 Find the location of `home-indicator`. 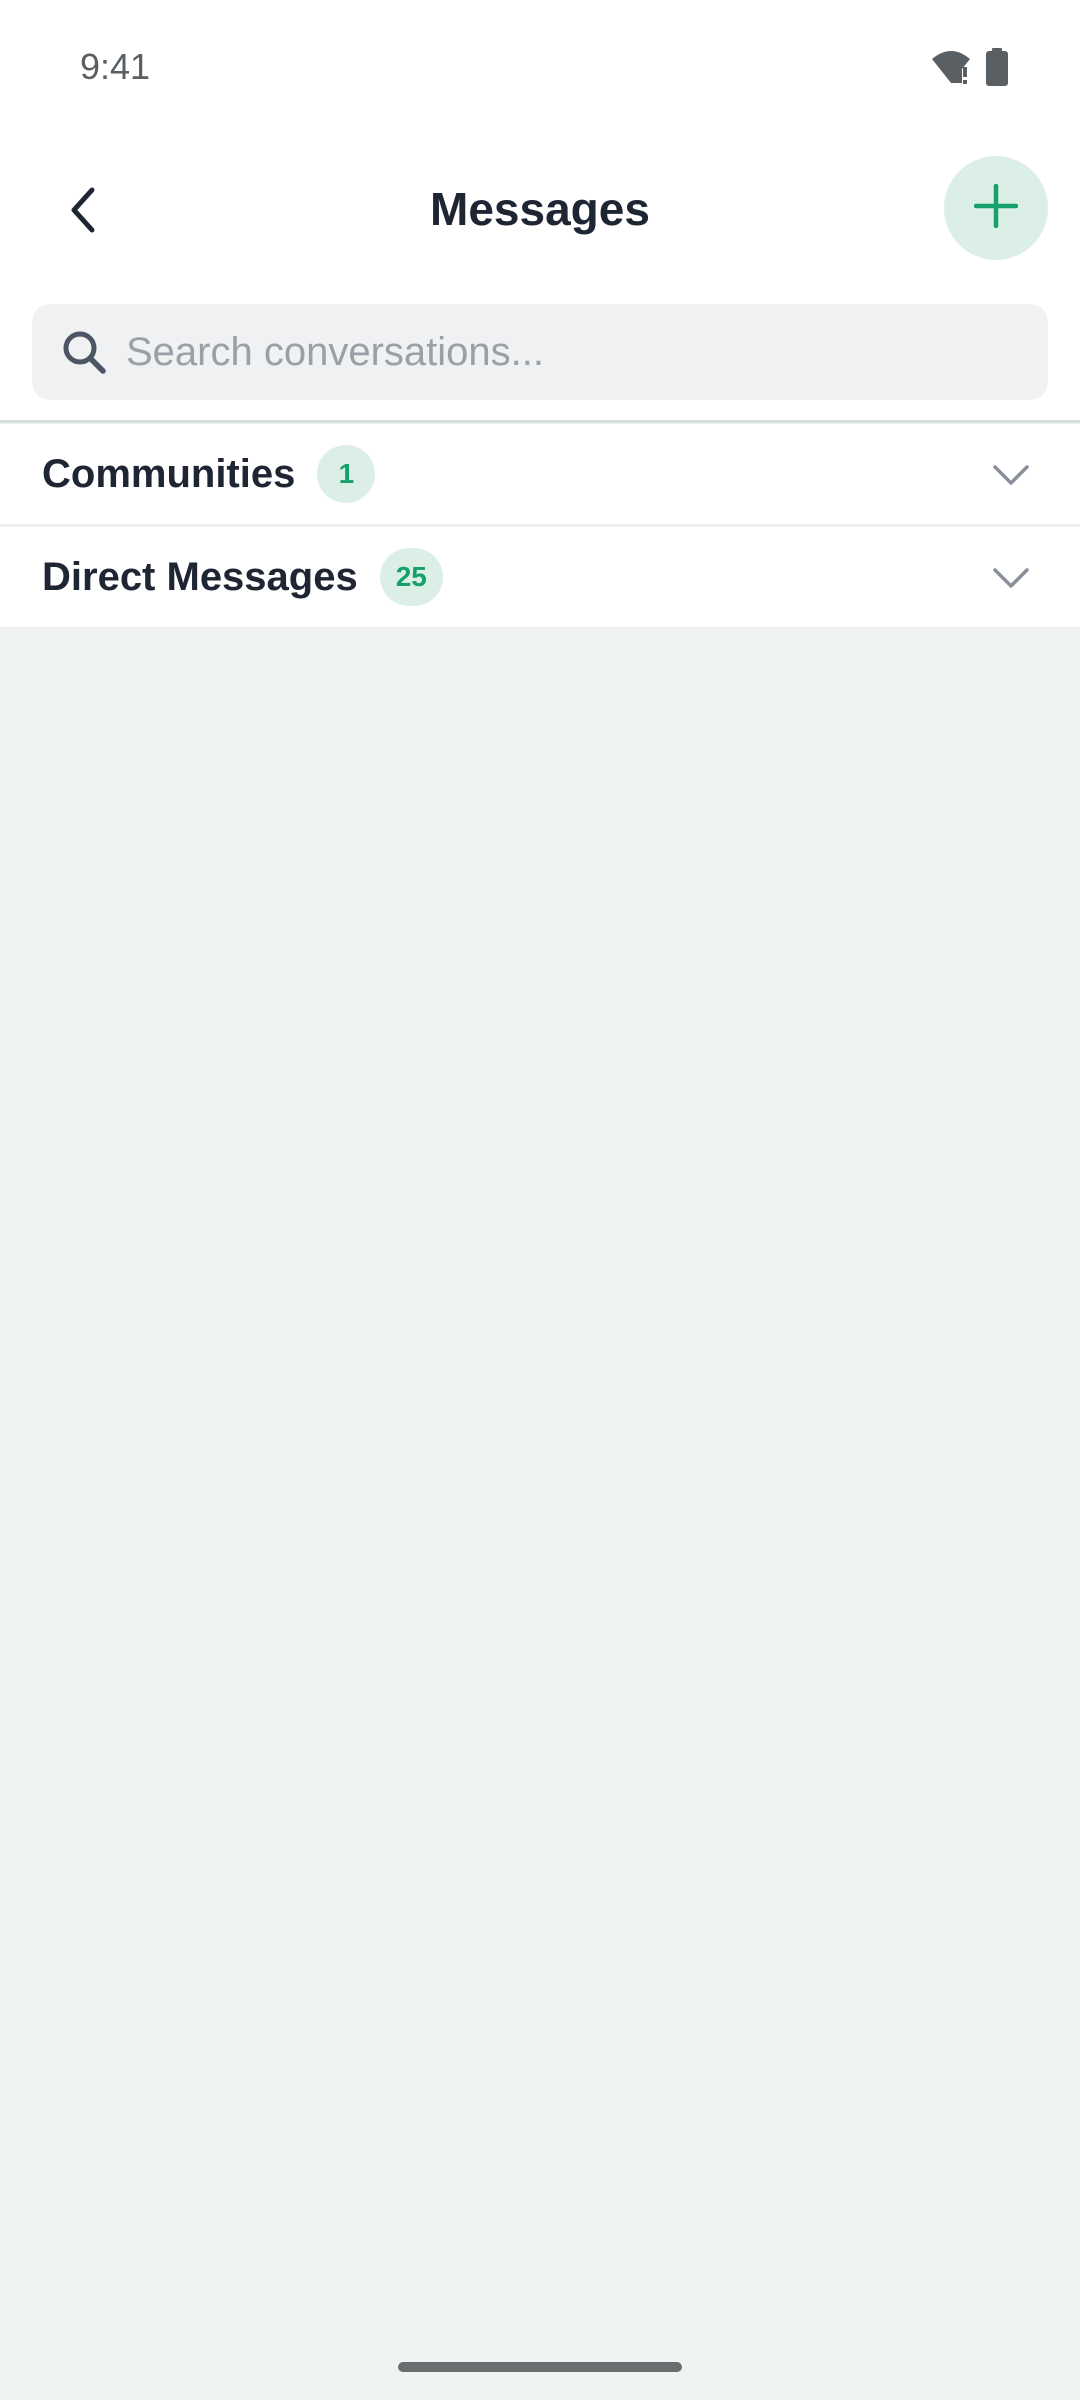

home-indicator is located at coordinates (540, 2367).